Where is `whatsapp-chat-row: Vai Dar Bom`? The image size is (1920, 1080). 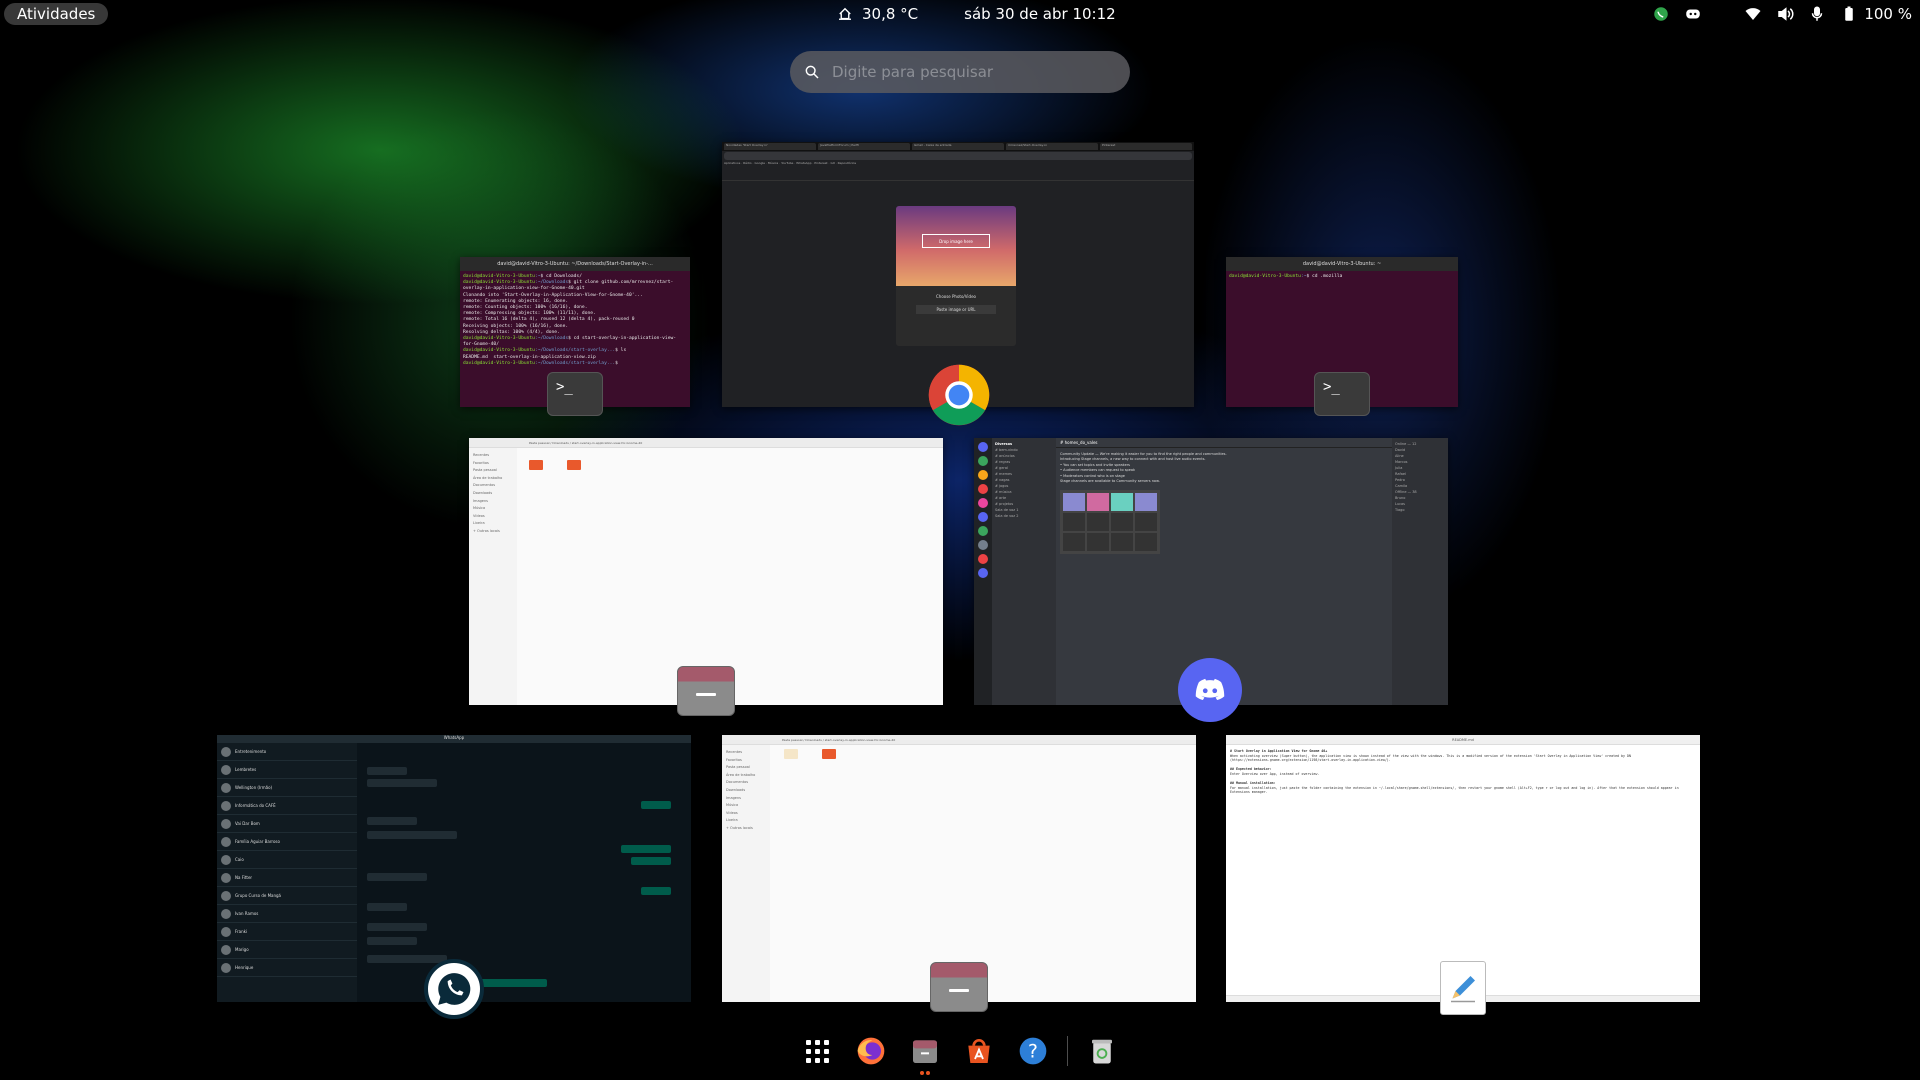
whatsapp-chat-row: Vai Dar Bom is located at coordinates (287, 824).